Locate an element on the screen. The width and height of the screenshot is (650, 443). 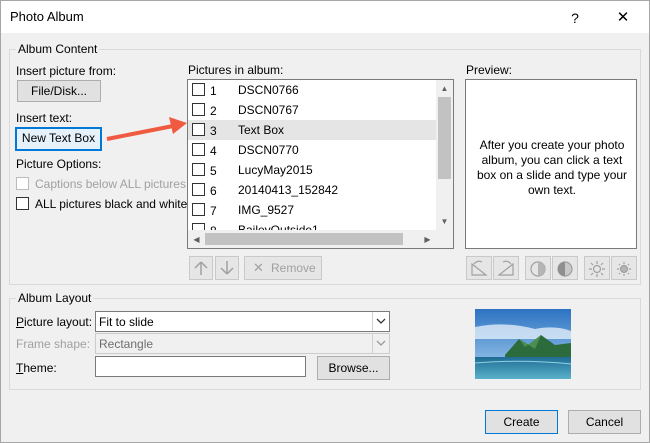
frame-shape-label: Frame shape: is located at coordinates (53, 344).